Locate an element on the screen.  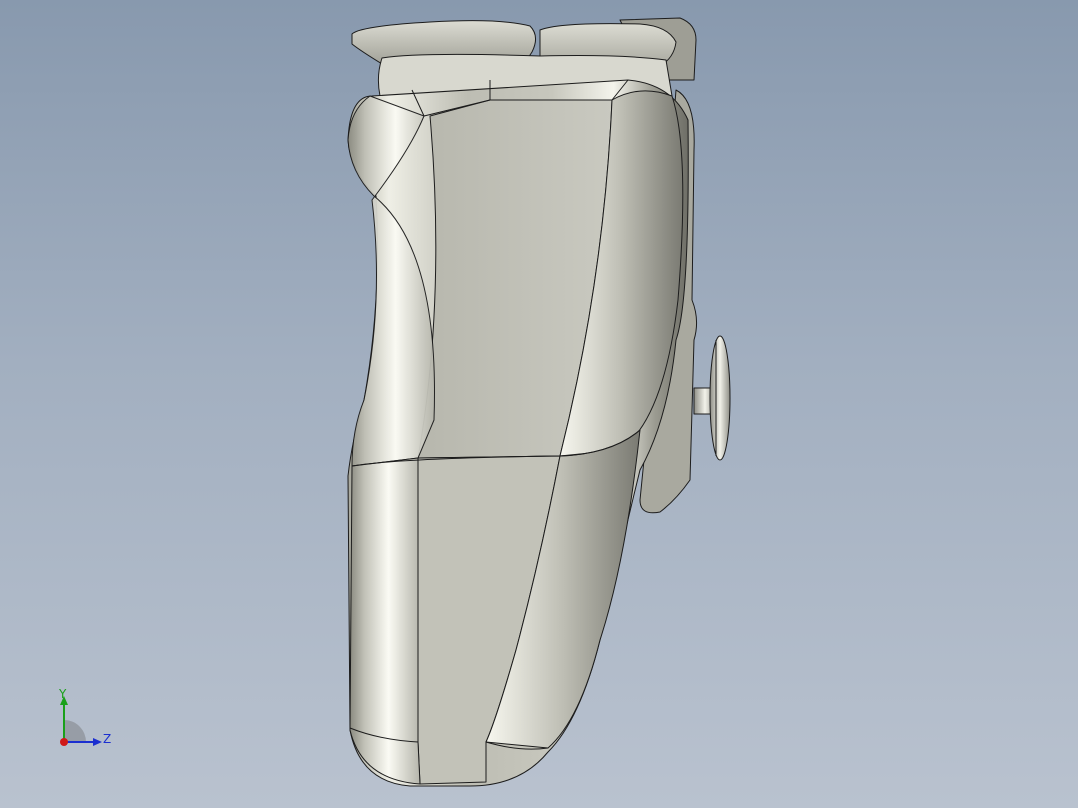
thumbstick-cap is located at coordinates (720, 398).